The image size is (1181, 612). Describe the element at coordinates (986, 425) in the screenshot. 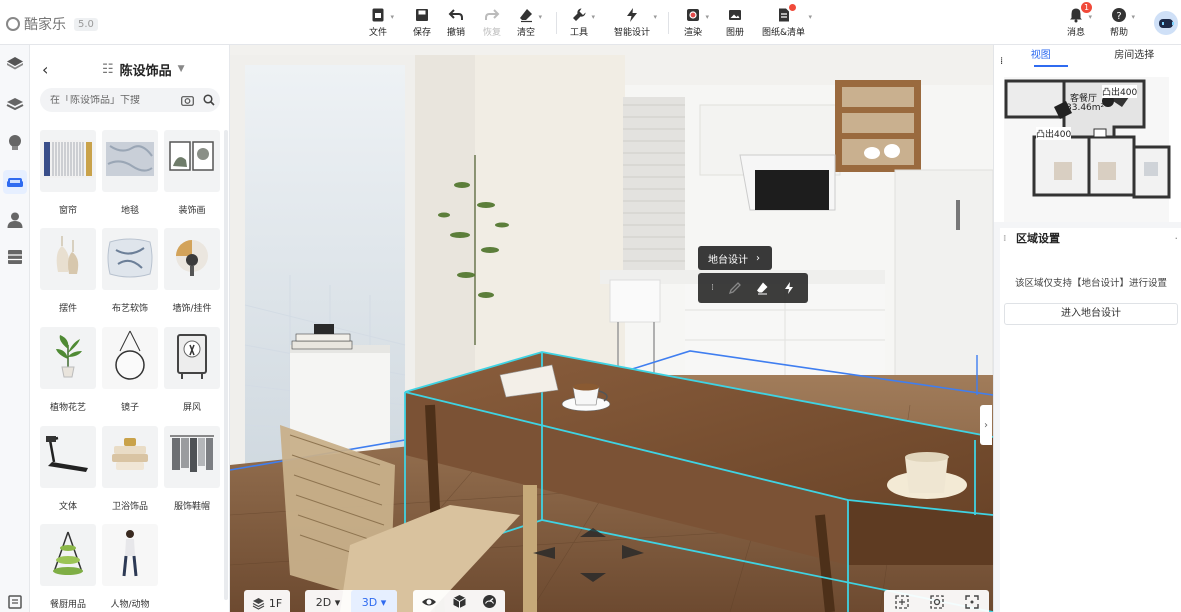

I see `collapse-right-panel-button: ›` at that location.